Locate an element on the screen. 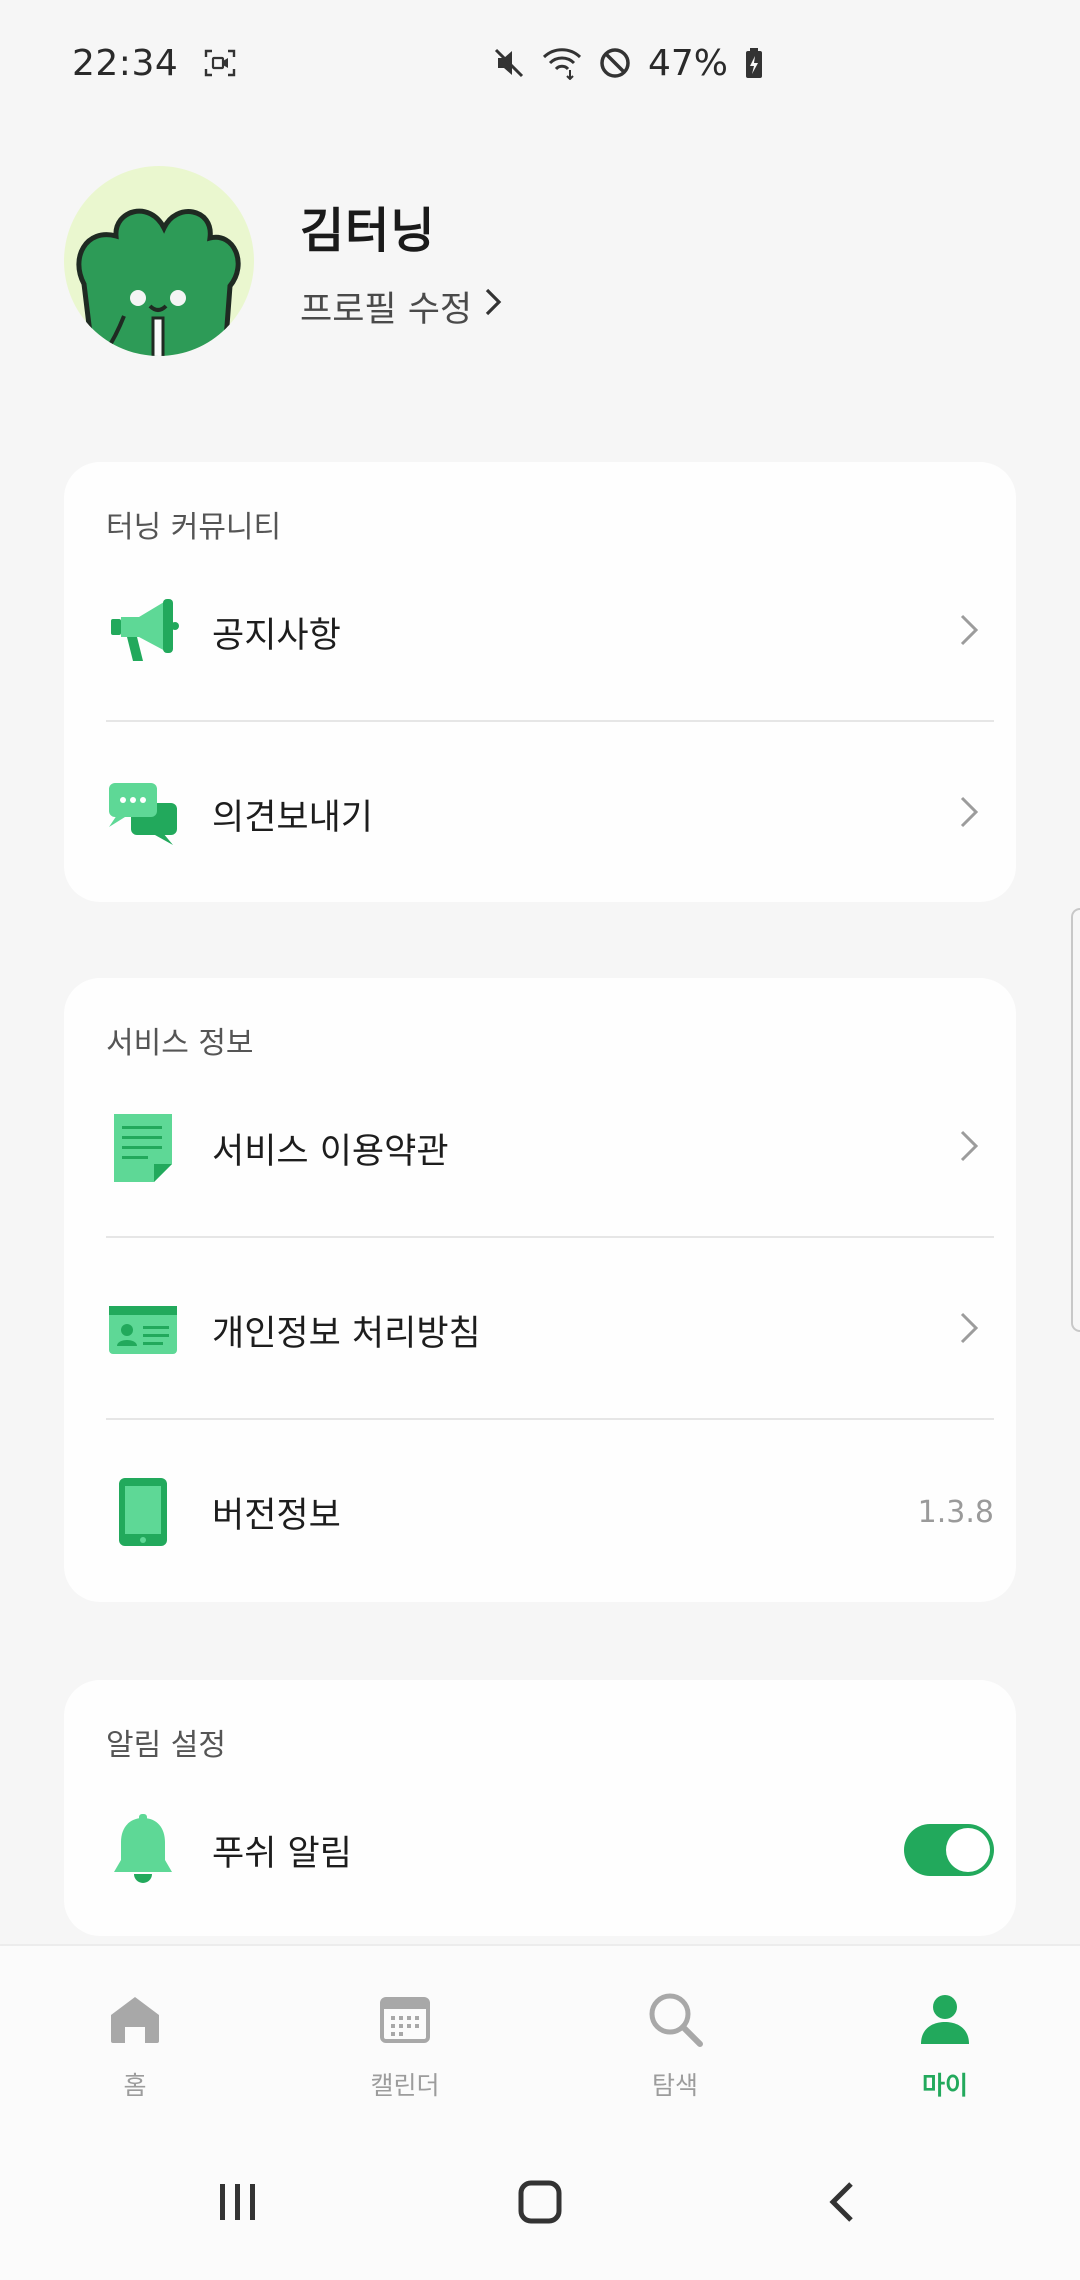 The width and height of the screenshot is (1080, 2280). battery-text: 47% is located at coordinates (688, 63).